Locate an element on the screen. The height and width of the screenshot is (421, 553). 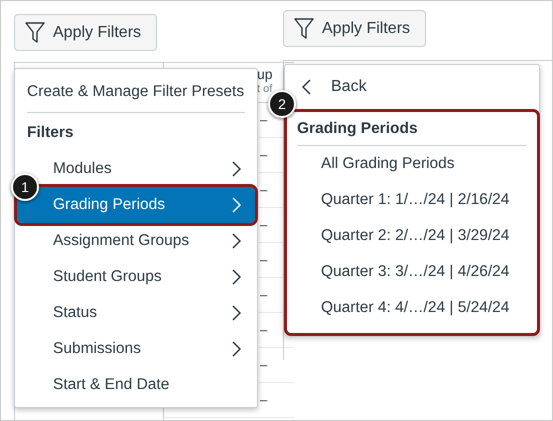
chevron-left-icon is located at coordinates (306, 87).